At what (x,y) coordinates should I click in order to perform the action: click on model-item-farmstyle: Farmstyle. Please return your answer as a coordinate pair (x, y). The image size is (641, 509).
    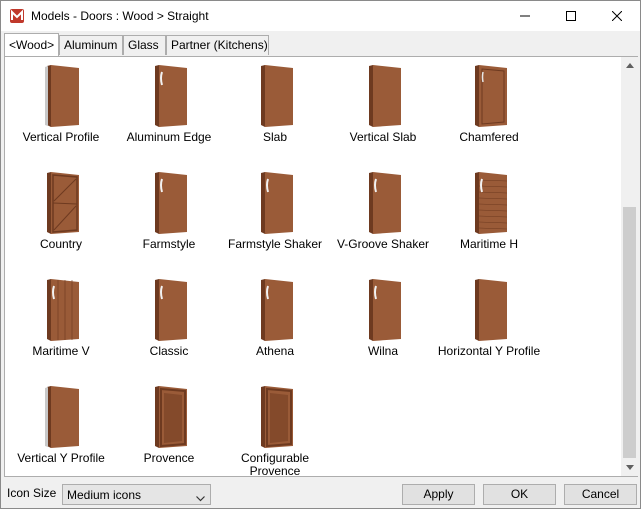
    Looking at the image, I should click on (169, 221).